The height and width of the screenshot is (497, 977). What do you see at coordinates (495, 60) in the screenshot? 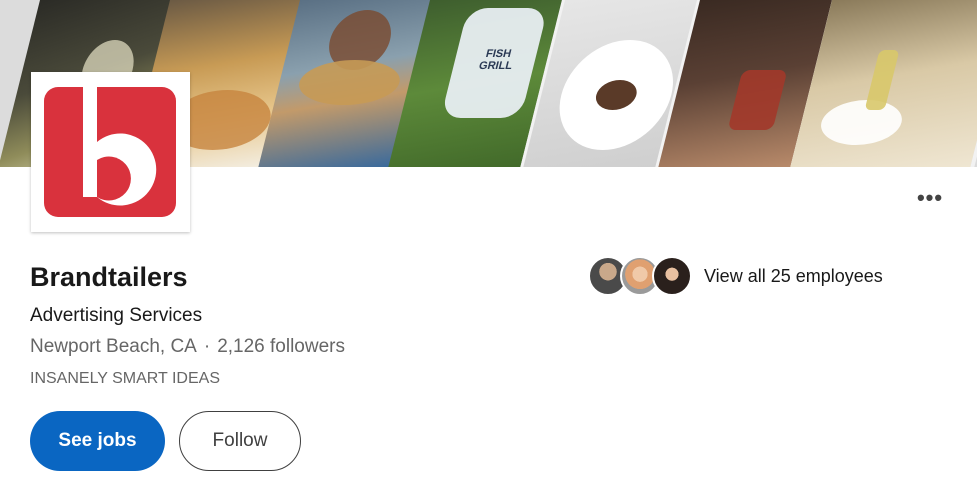
I see `bag-label: FISH GRILL` at bounding box center [495, 60].